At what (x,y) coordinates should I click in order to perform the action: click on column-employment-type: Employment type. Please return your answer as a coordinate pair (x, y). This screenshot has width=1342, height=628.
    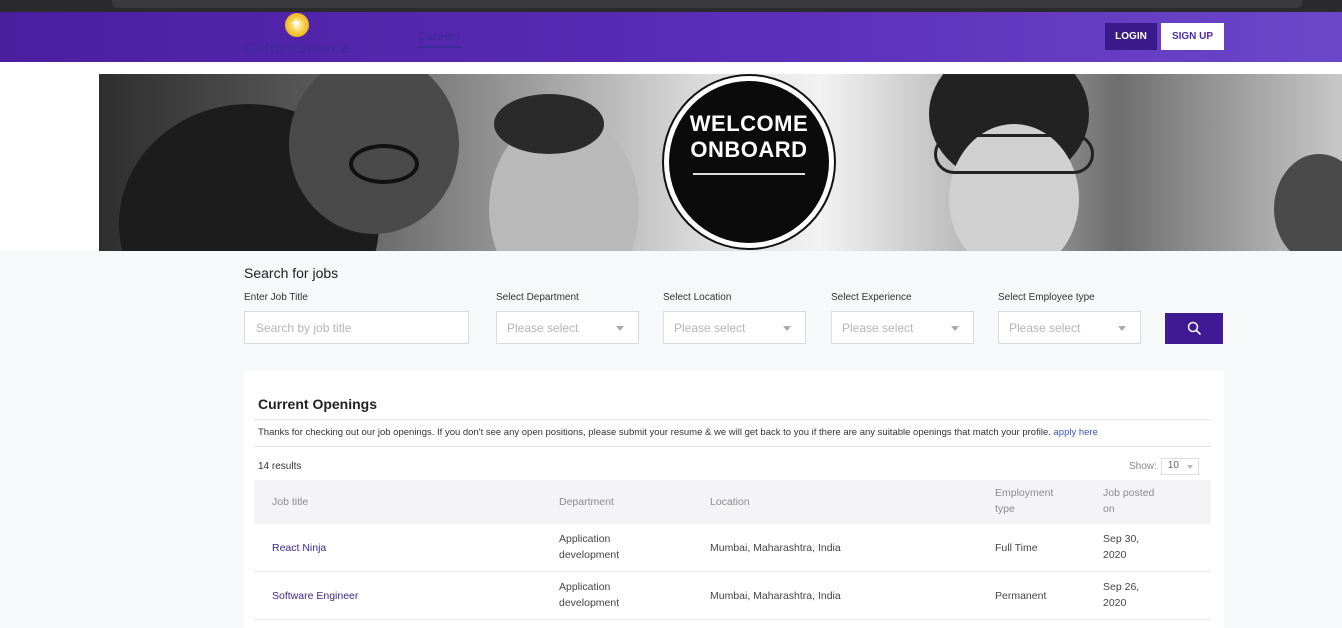
    Looking at the image, I should click on (1024, 501).